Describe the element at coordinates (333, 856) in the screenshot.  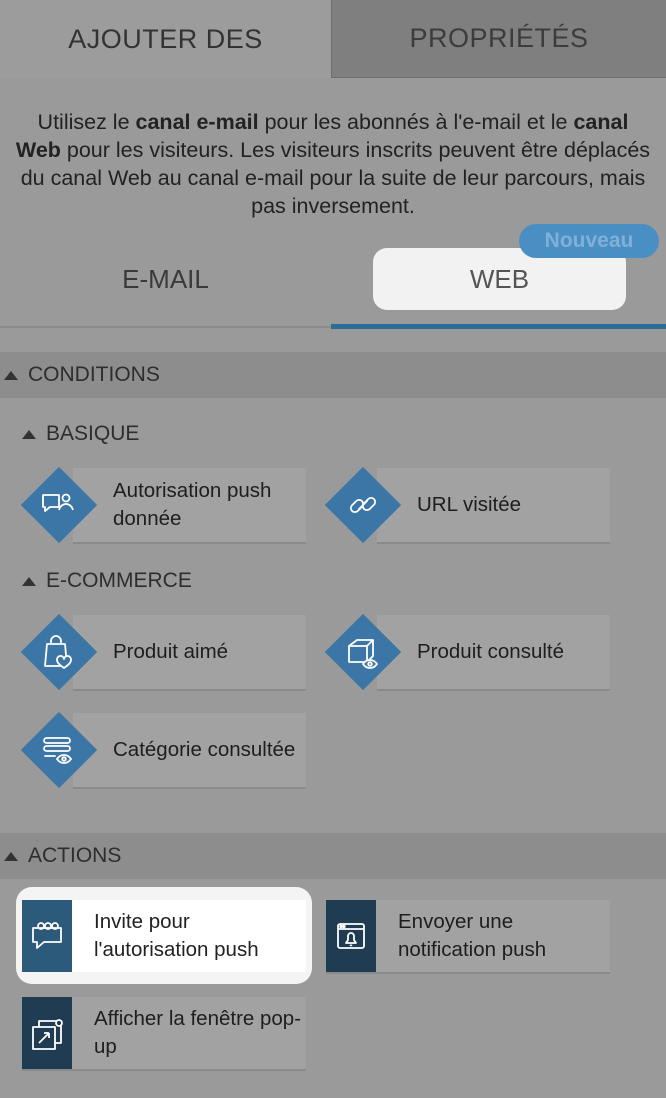
I see `section-actions: ACTIONS` at that location.